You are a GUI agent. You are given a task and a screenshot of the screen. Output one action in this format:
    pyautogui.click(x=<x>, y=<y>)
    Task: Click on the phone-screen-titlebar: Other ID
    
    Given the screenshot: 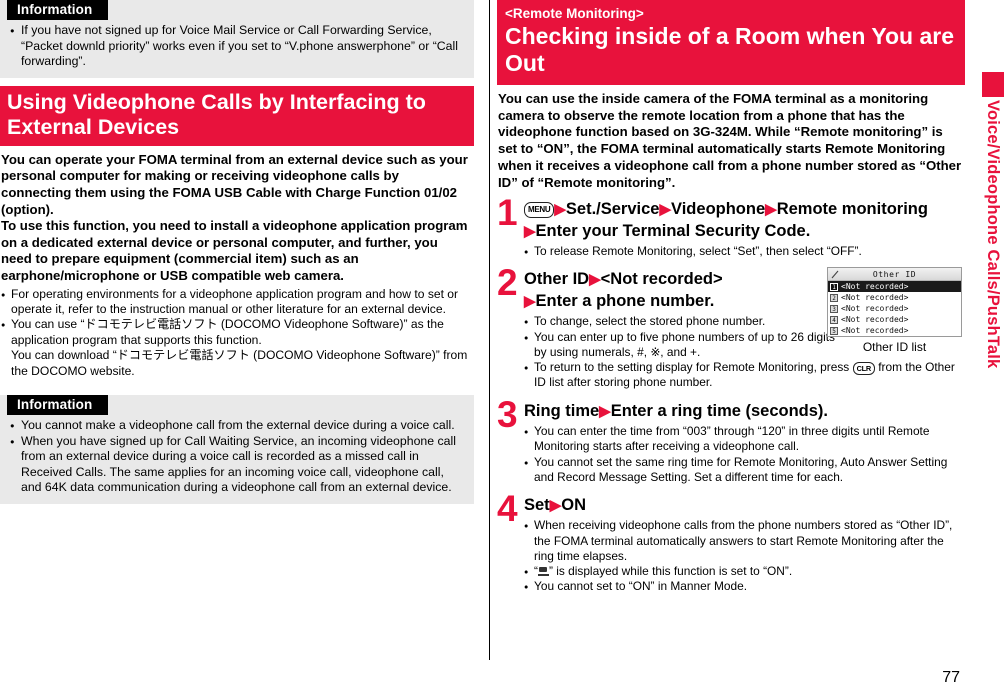 What is the action you would take?
    pyautogui.click(x=894, y=274)
    